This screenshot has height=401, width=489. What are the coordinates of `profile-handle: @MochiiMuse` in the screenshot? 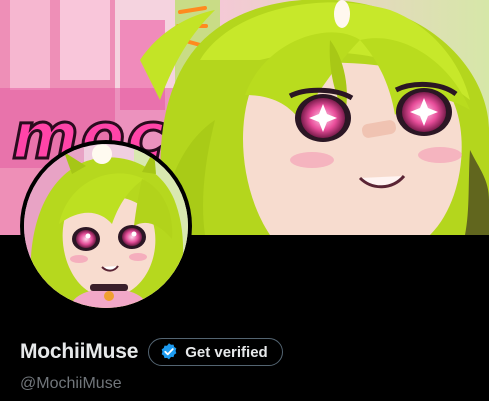 It's located at (71, 383).